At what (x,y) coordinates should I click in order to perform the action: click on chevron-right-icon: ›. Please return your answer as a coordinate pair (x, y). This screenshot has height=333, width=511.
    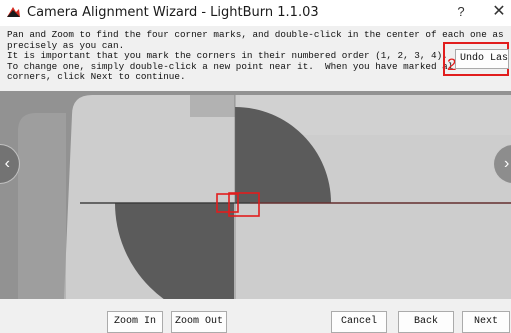
    Looking at the image, I should click on (507, 163).